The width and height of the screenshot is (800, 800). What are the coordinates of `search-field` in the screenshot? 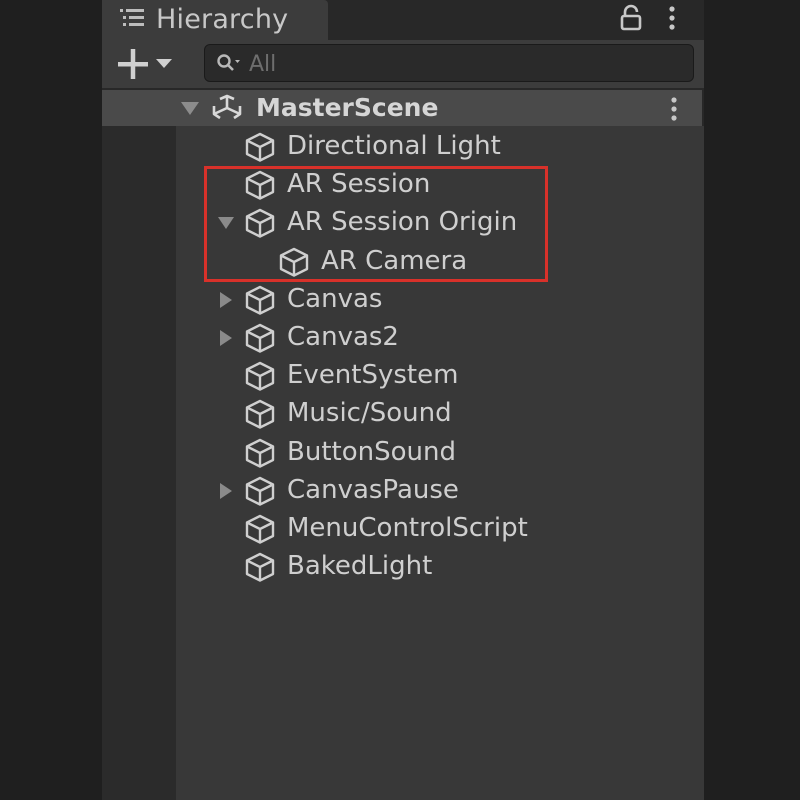 It's located at (449, 63).